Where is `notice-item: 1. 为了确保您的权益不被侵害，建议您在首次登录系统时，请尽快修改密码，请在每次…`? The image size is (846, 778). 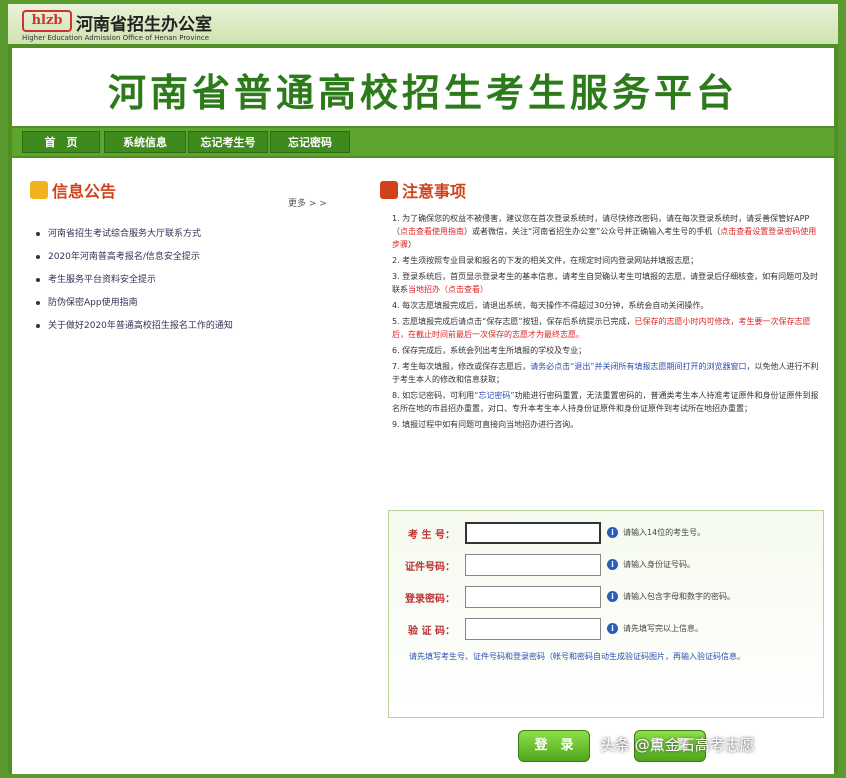 notice-item: 1. 为了确保您的权益不被侵害，建议您在首次登录系统时，请尽快修改密码，请在每次… is located at coordinates (604, 231).